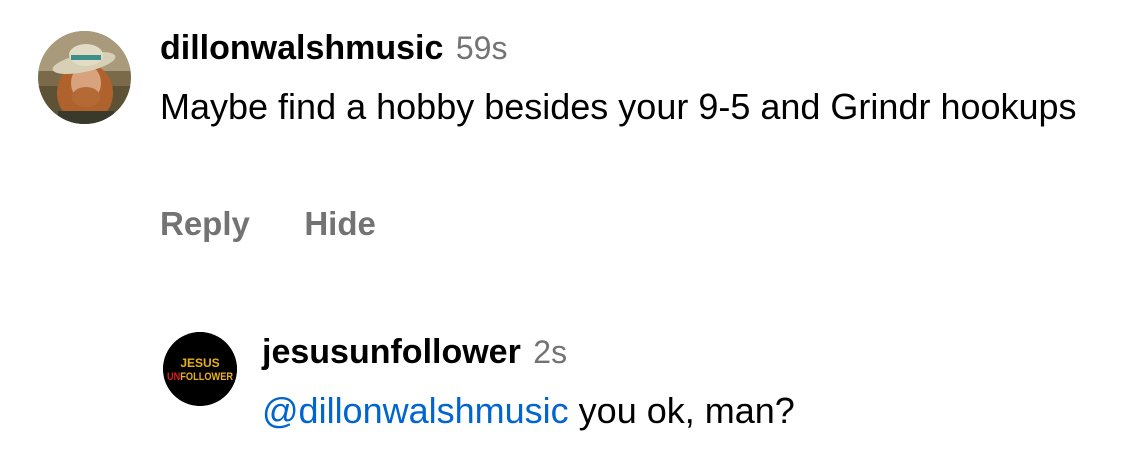 This screenshot has width=1127, height=455. I want to click on avatar-dillonwalshmusic, so click(84, 77).